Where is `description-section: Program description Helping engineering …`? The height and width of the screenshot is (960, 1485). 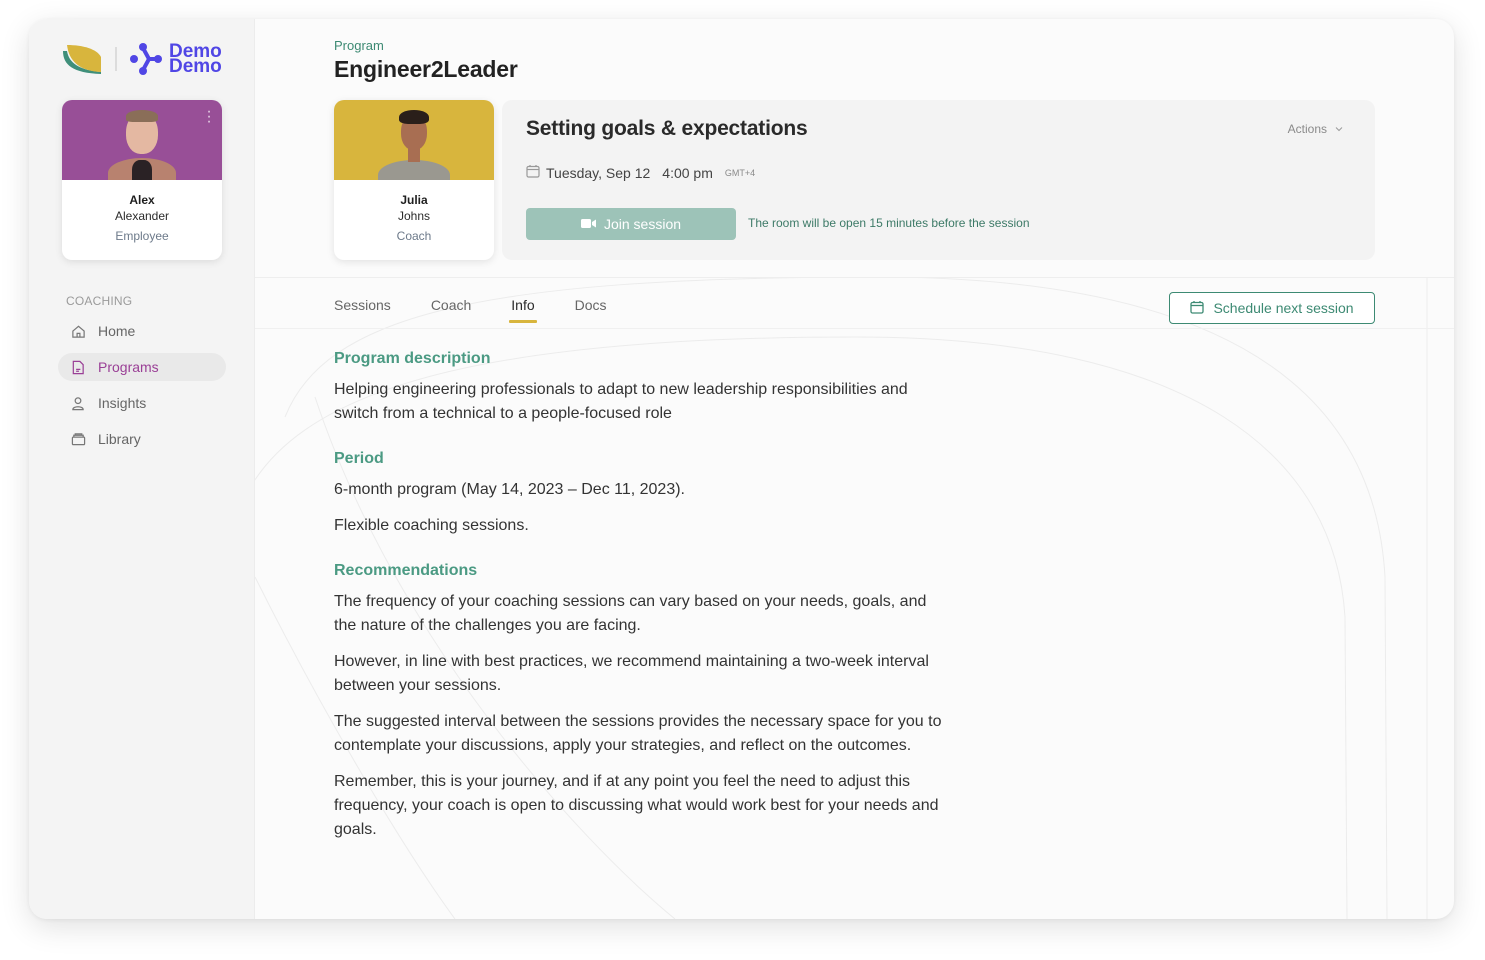 description-section: Program description Helping engineering … is located at coordinates (639, 388).